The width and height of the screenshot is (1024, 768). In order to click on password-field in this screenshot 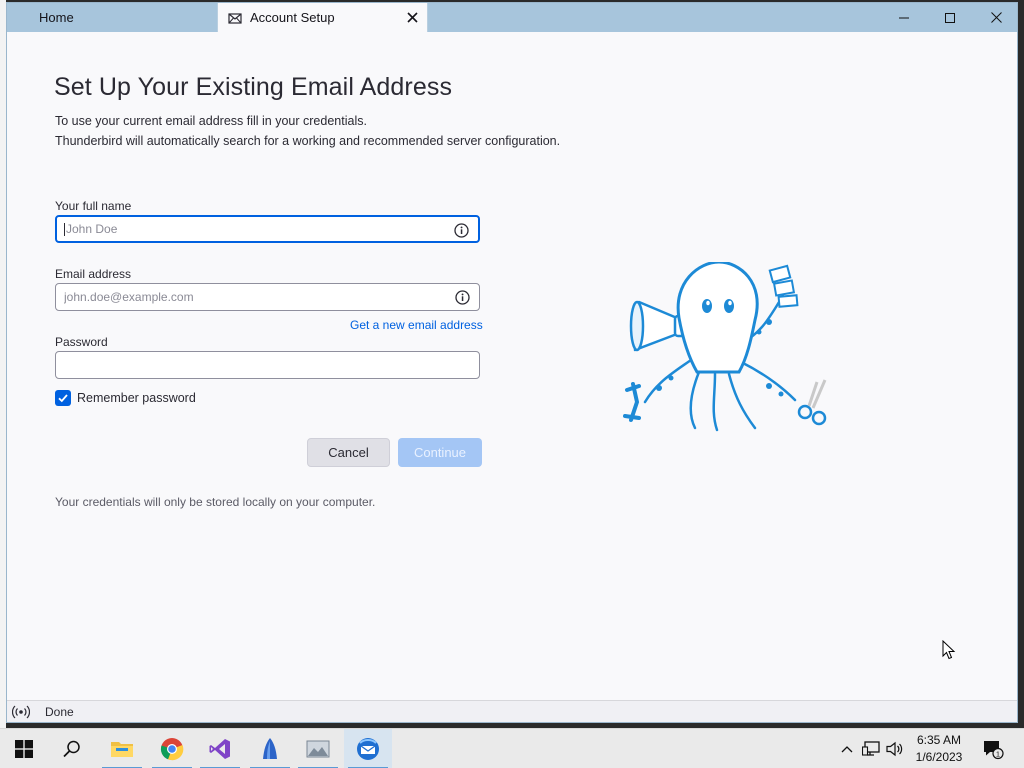, I will do `click(267, 365)`.